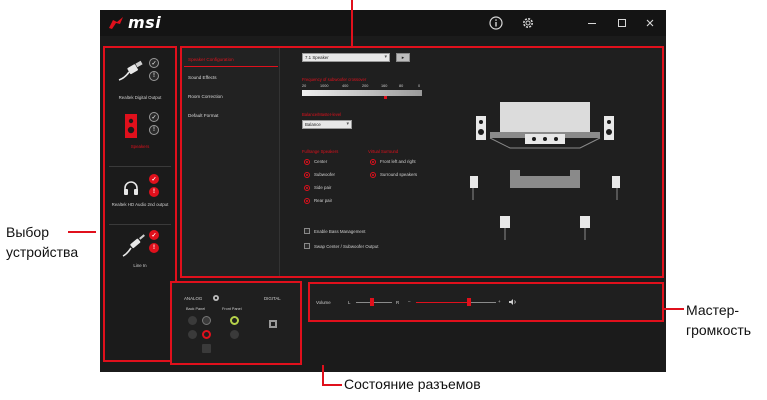 The width and height of the screenshot is (767, 400). Describe the element at coordinates (307, 246) in the screenshot. I see `swap-center-checkbox` at that location.